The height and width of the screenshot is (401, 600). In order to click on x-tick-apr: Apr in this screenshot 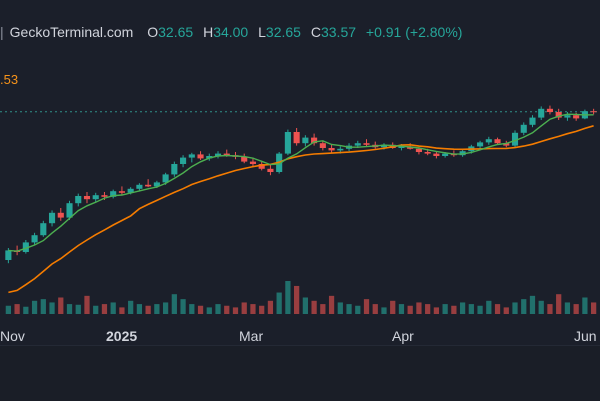, I will do `click(403, 336)`.